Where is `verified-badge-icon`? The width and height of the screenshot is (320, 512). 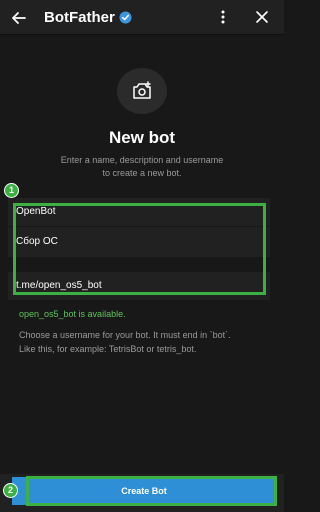 verified-badge-icon is located at coordinates (125, 17).